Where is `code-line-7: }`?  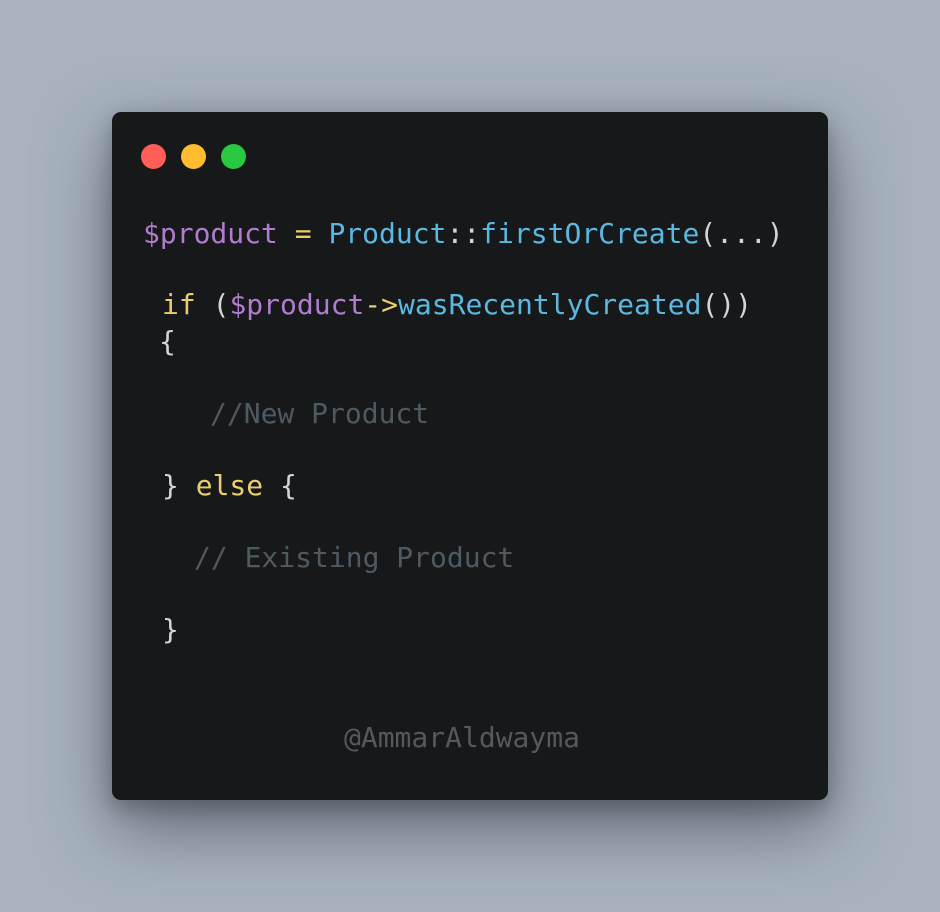 code-line-7: } is located at coordinates (170, 629).